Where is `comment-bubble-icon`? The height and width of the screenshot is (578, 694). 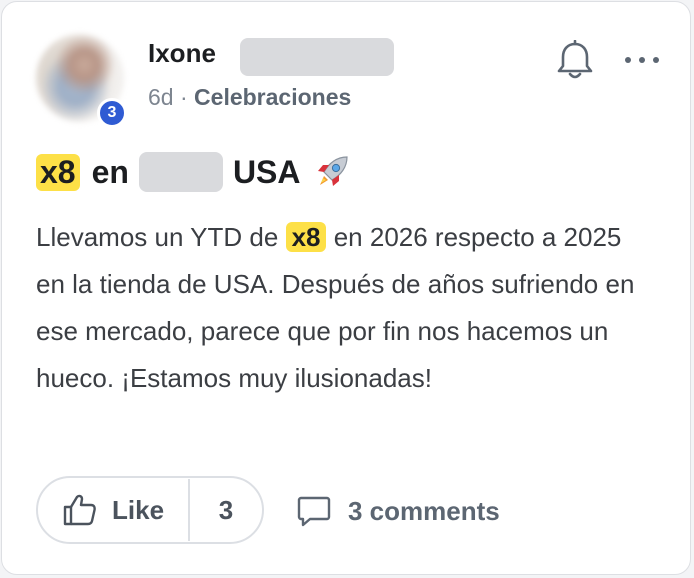
comment-bubble-icon is located at coordinates (314, 511).